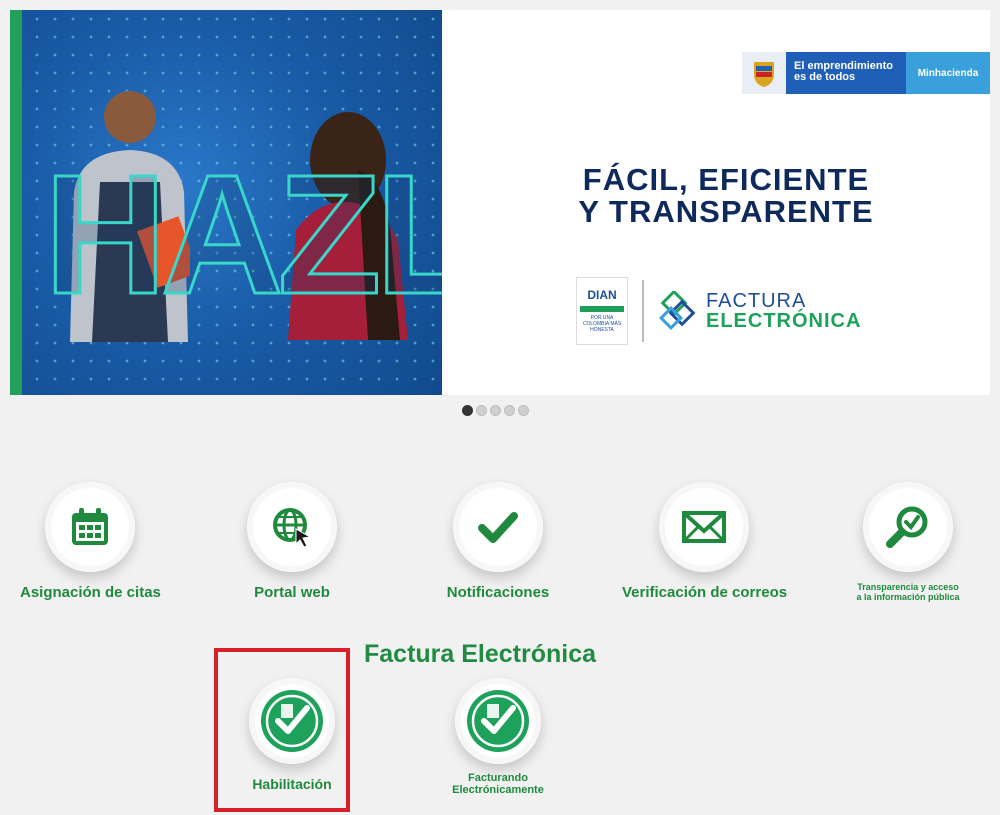 Image resolution: width=1000 pixels, height=815 pixels. I want to click on factura-electronica-seal-icon, so click(498, 721).